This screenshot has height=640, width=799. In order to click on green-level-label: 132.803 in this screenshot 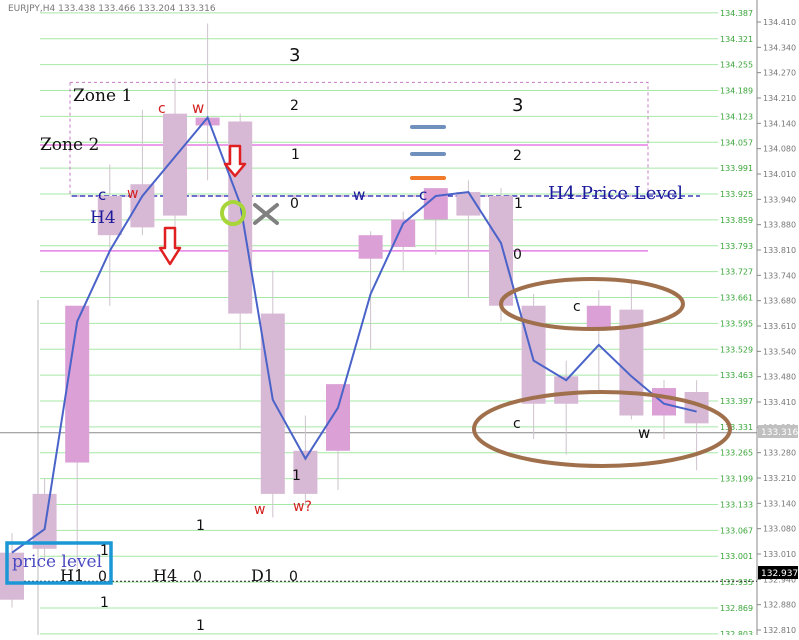, I will do `click(736, 632)`.